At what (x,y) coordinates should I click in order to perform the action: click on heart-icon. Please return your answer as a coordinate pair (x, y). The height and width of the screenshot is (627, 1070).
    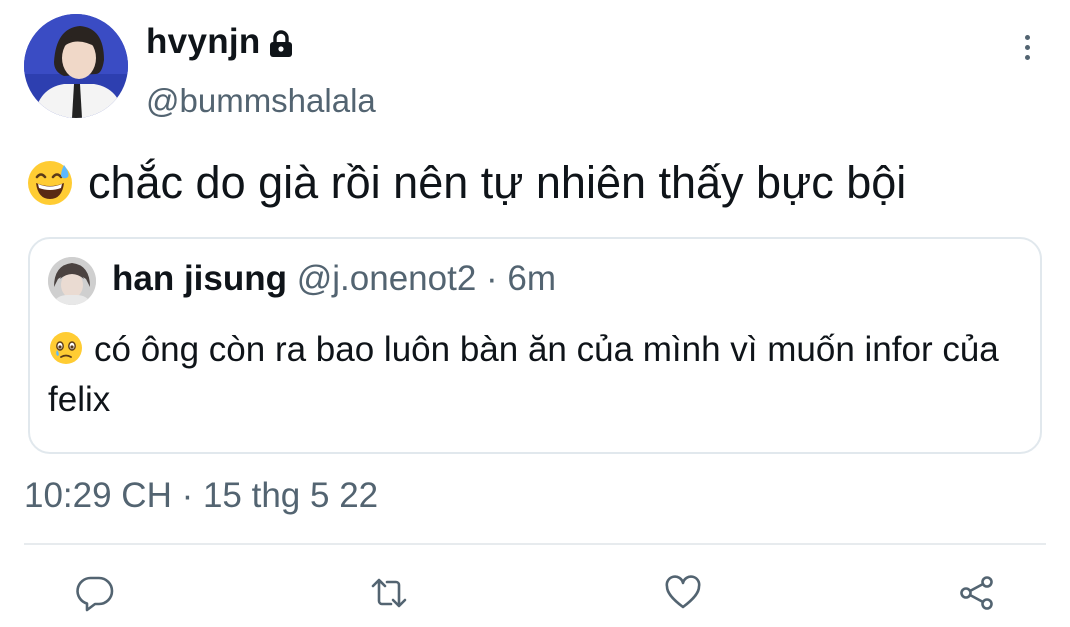
    Looking at the image, I should click on (683, 592).